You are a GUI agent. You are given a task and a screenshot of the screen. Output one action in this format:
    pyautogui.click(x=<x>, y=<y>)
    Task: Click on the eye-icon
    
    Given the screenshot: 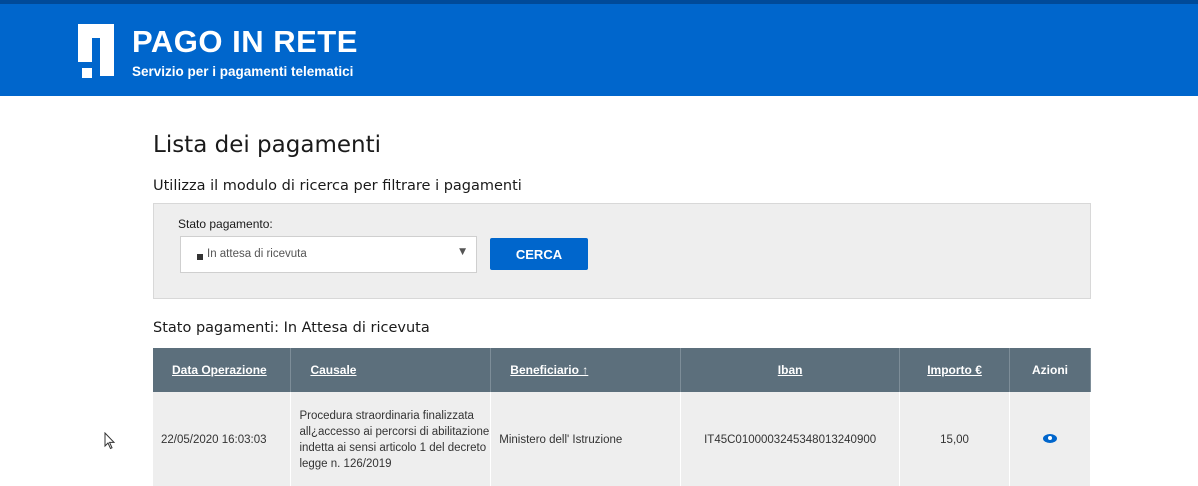 What is the action you would take?
    pyautogui.click(x=1050, y=438)
    